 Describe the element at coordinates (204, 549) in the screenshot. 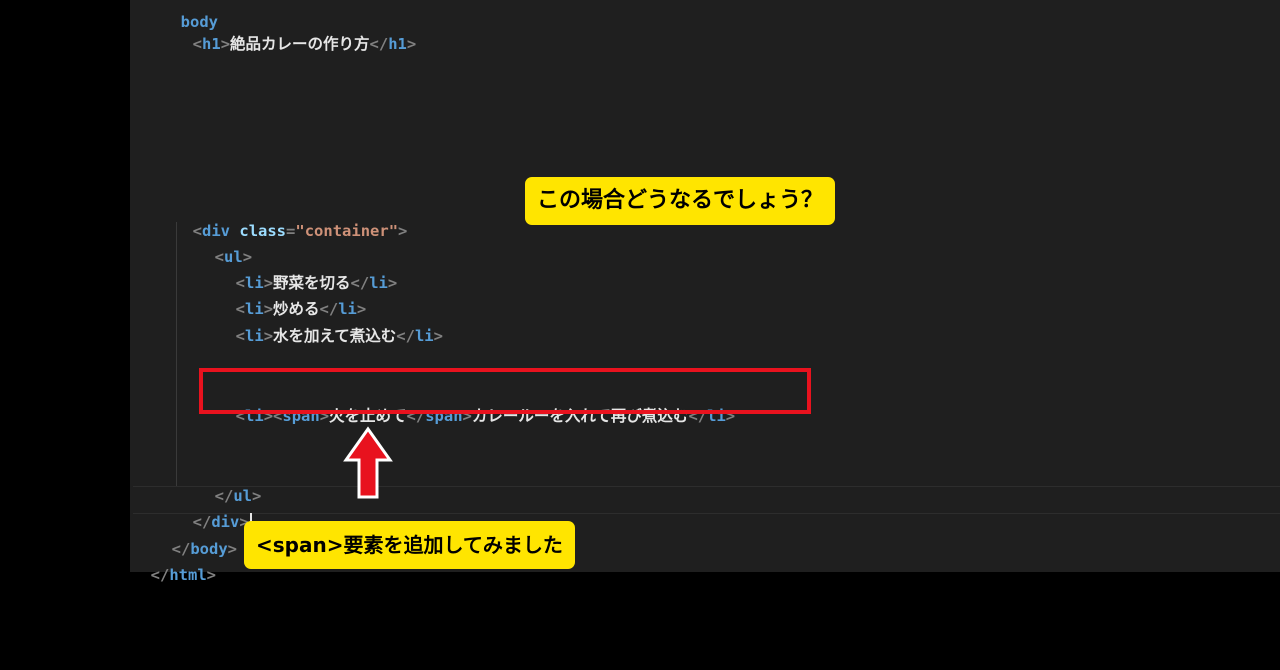

I see `code-line-body-close: </body>` at that location.